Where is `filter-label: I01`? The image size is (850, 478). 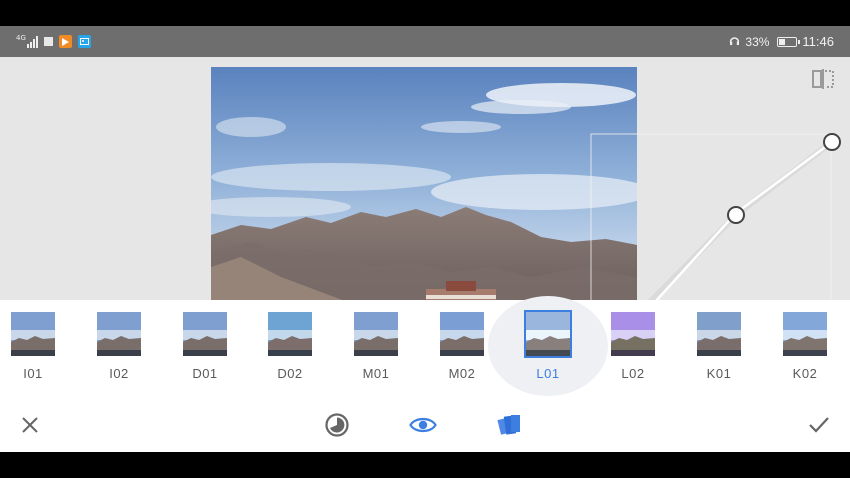 filter-label: I01 is located at coordinates (33, 373).